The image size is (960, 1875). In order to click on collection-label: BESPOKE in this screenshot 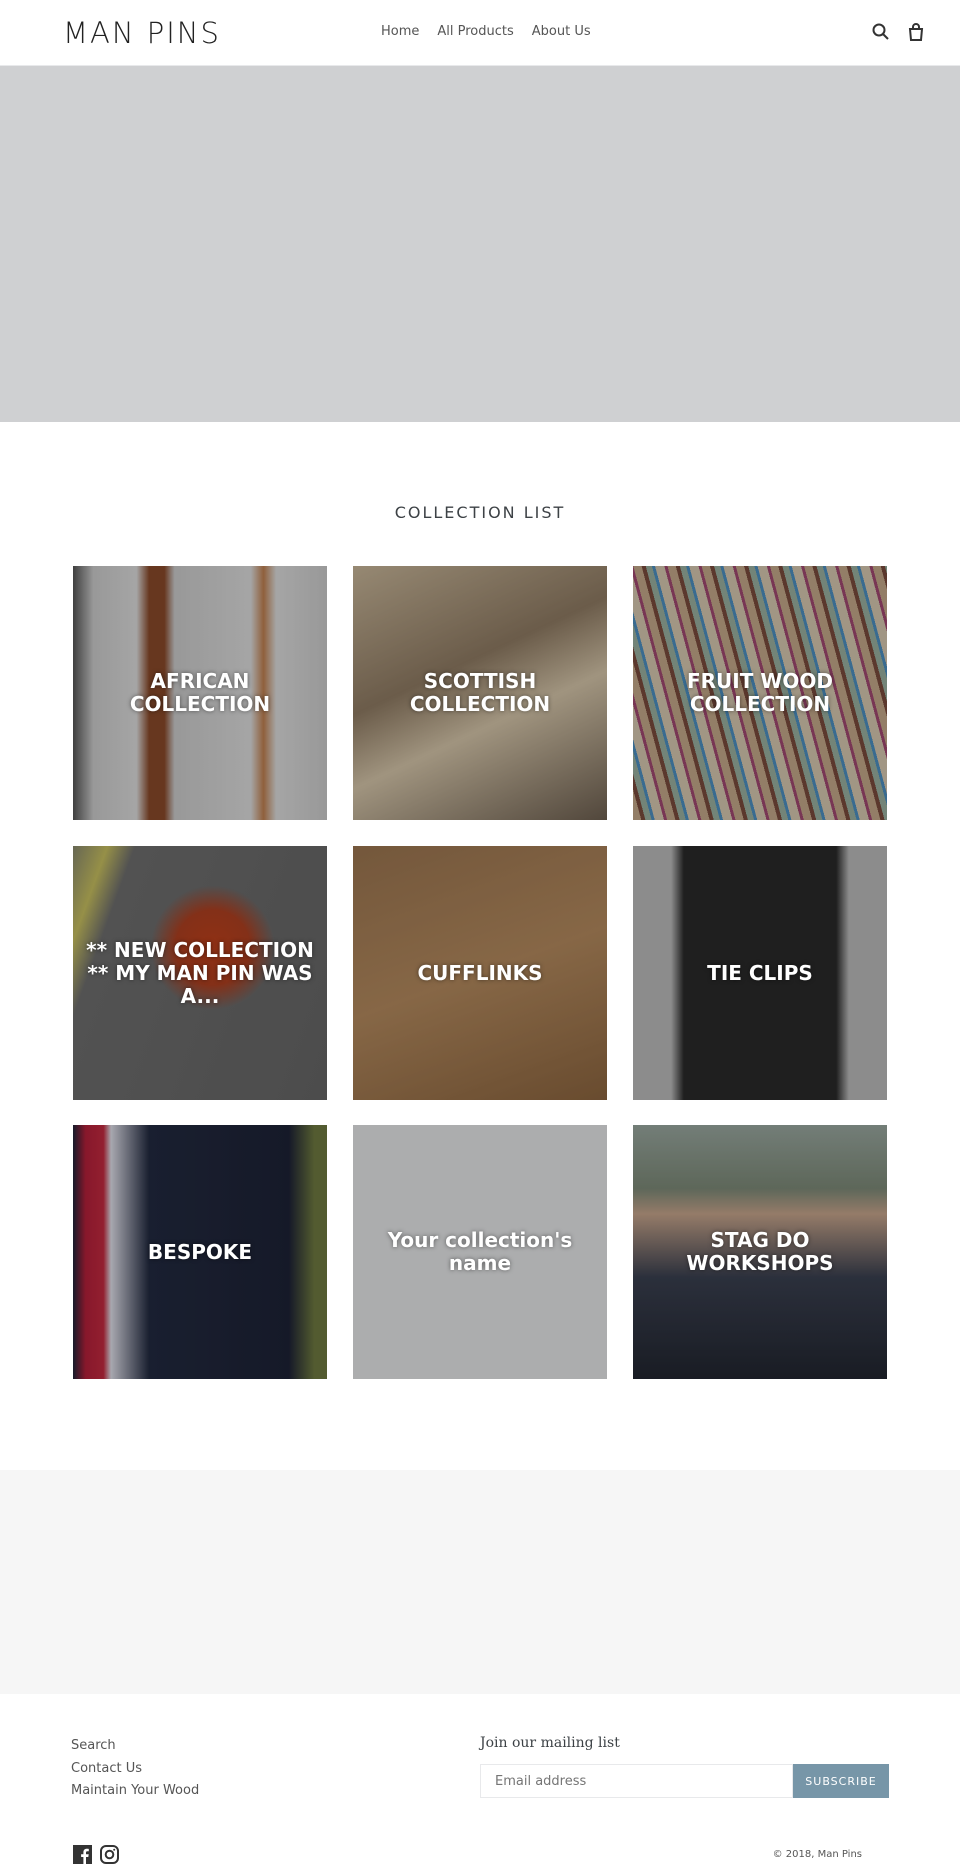, I will do `click(200, 1251)`.